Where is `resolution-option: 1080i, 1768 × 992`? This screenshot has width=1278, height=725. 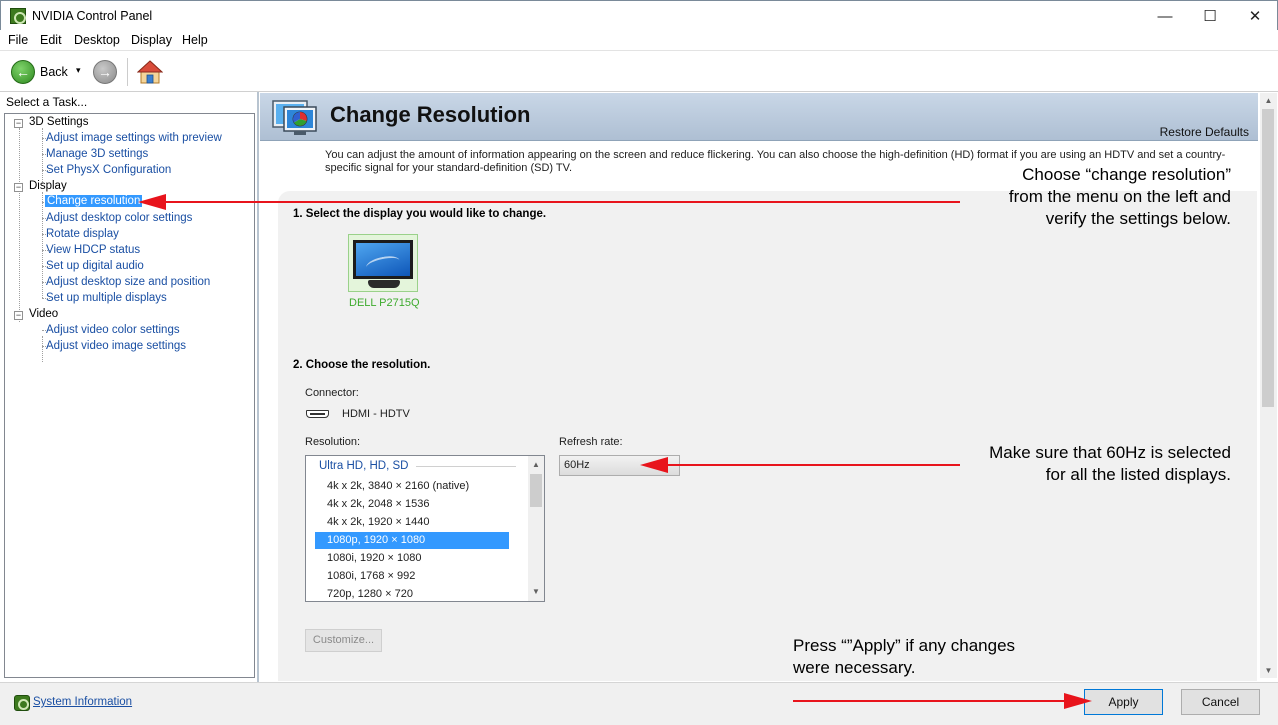
resolution-option: 1080i, 1768 × 992 is located at coordinates (412, 576).